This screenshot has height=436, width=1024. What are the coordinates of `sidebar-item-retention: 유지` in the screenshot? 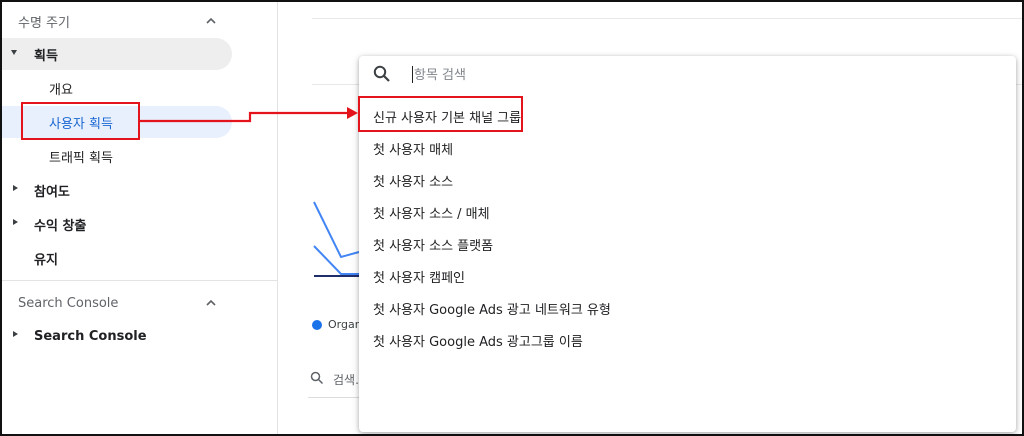 It's located at (117, 258).